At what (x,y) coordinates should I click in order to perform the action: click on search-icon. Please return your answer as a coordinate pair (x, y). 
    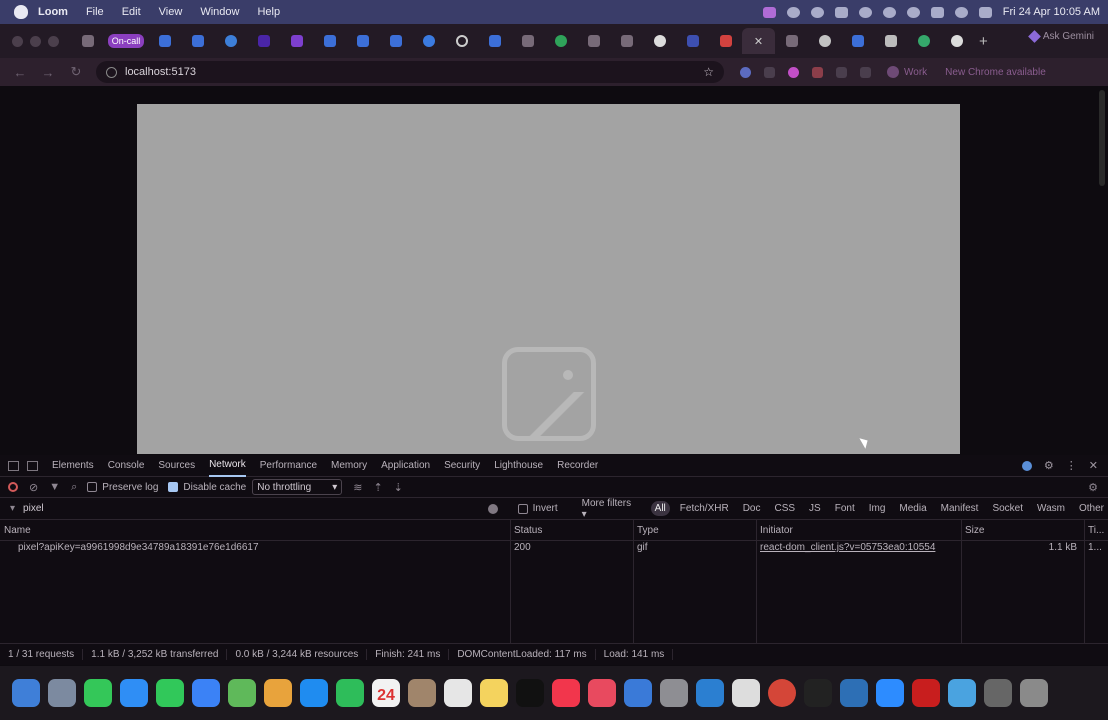
    Looking at the image, I should click on (961, 12).